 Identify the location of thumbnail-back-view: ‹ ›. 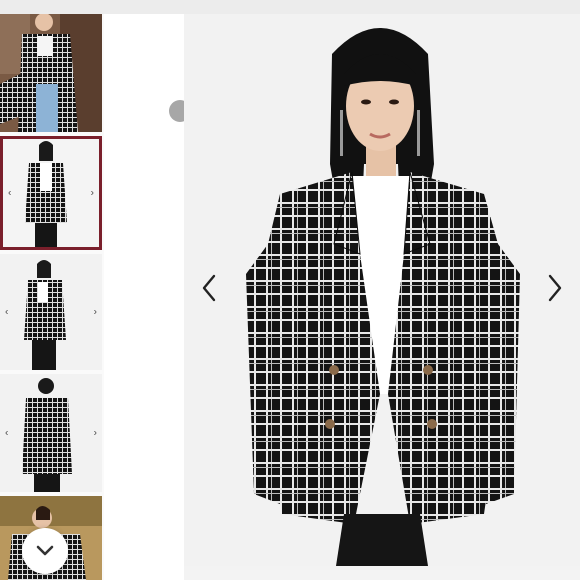
(51, 433).